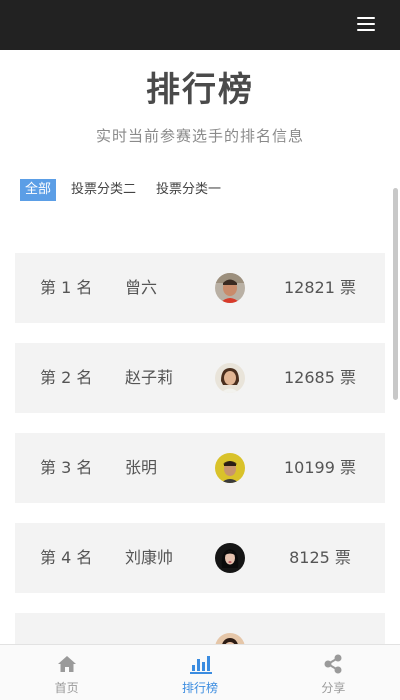 The width and height of the screenshot is (400, 700). I want to click on scrollbar-thumb, so click(395, 294).